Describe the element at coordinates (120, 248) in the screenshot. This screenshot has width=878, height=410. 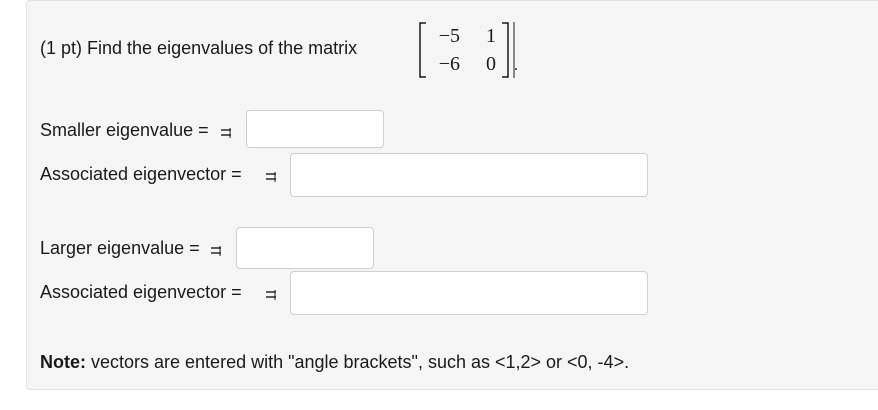
I see `larger-eigenvalue-label: Larger eigenvalue =` at that location.